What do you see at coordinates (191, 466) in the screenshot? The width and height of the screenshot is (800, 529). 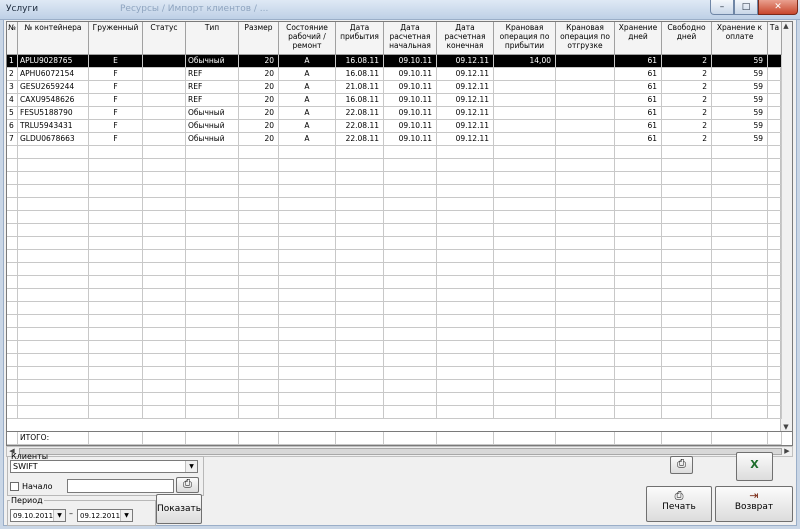 I see `chevron-down-icon: ▼` at bounding box center [191, 466].